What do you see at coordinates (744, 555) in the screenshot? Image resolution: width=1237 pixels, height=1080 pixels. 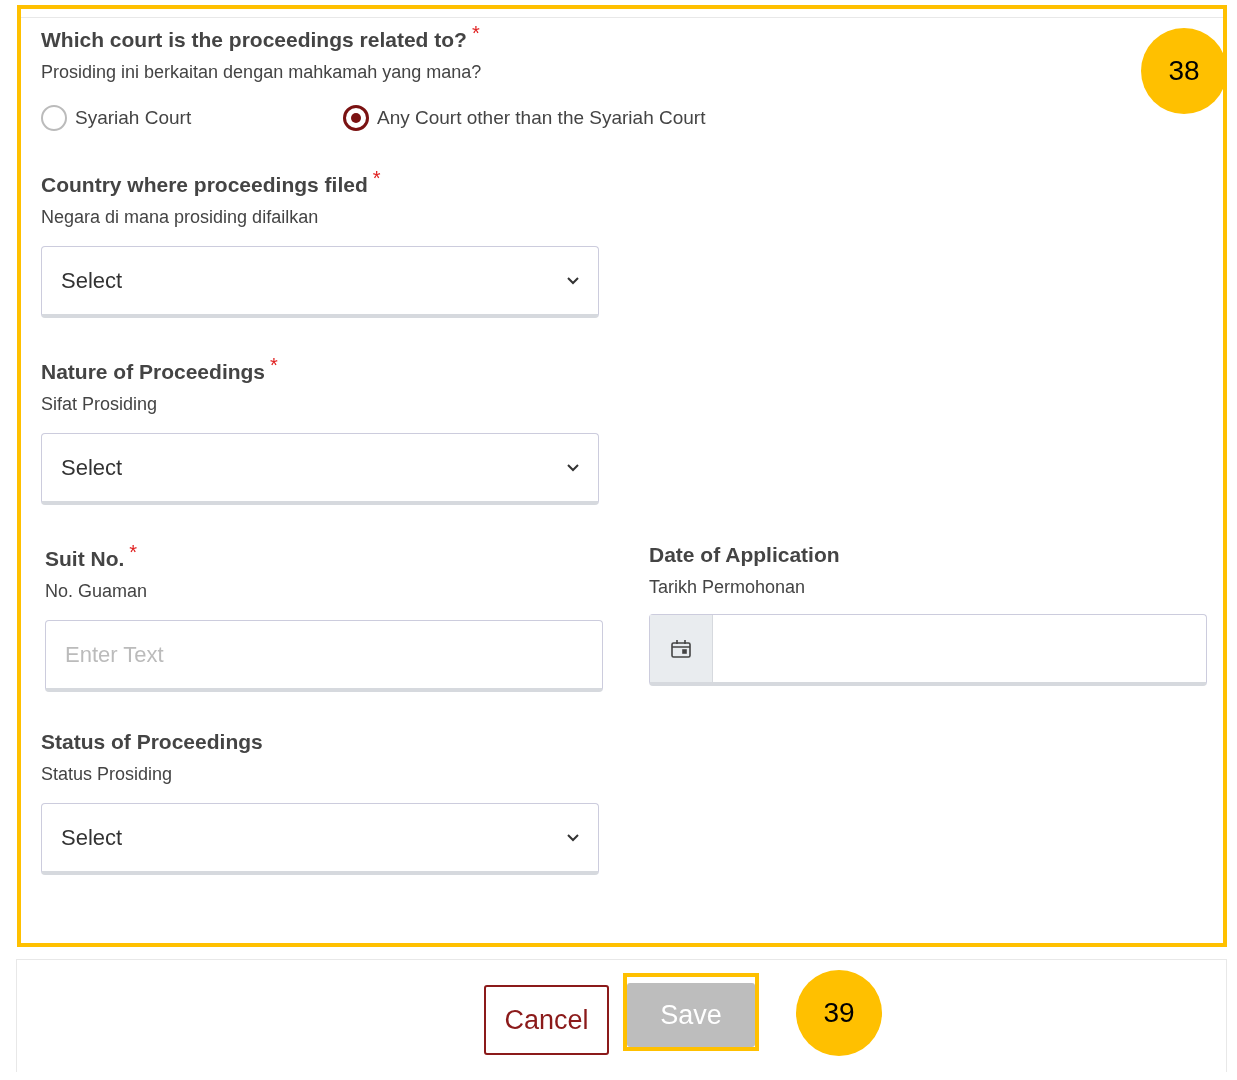 I see `field-label: Date of Application` at bounding box center [744, 555].